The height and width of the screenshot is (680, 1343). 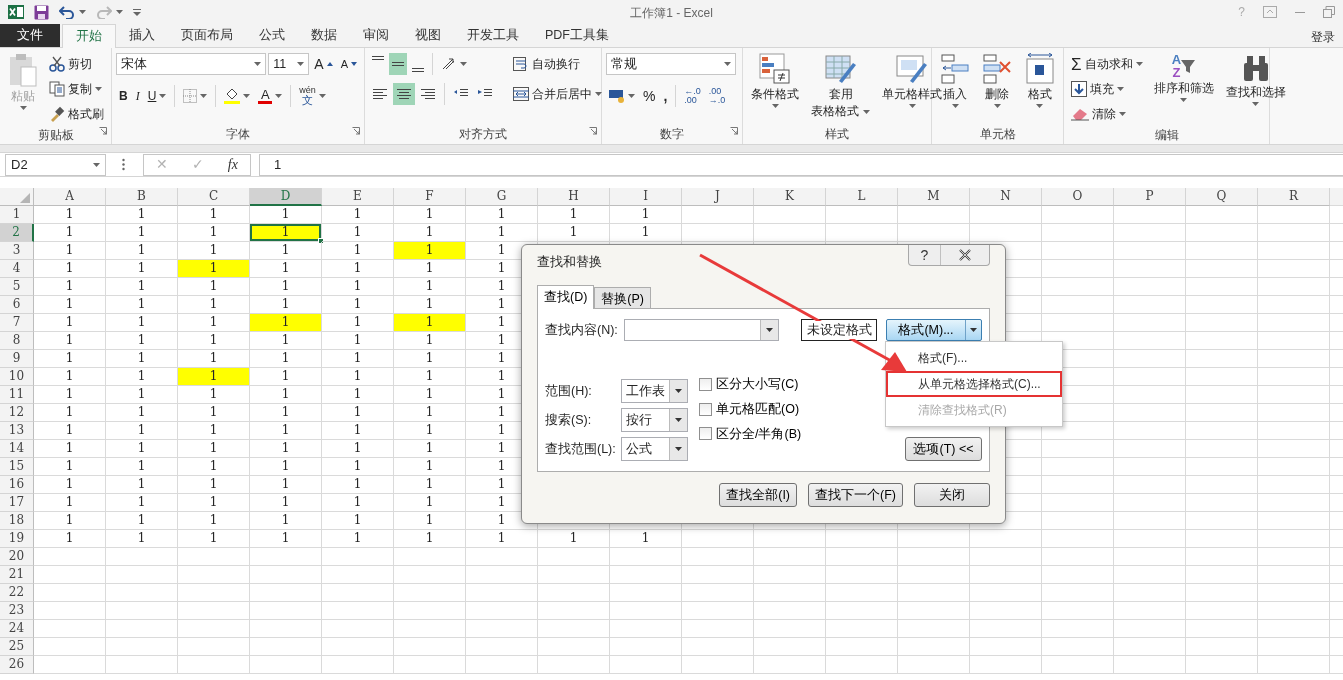 What do you see at coordinates (207, 35) in the screenshot?
I see `ribbon-tab: 页面布局` at bounding box center [207, 35].